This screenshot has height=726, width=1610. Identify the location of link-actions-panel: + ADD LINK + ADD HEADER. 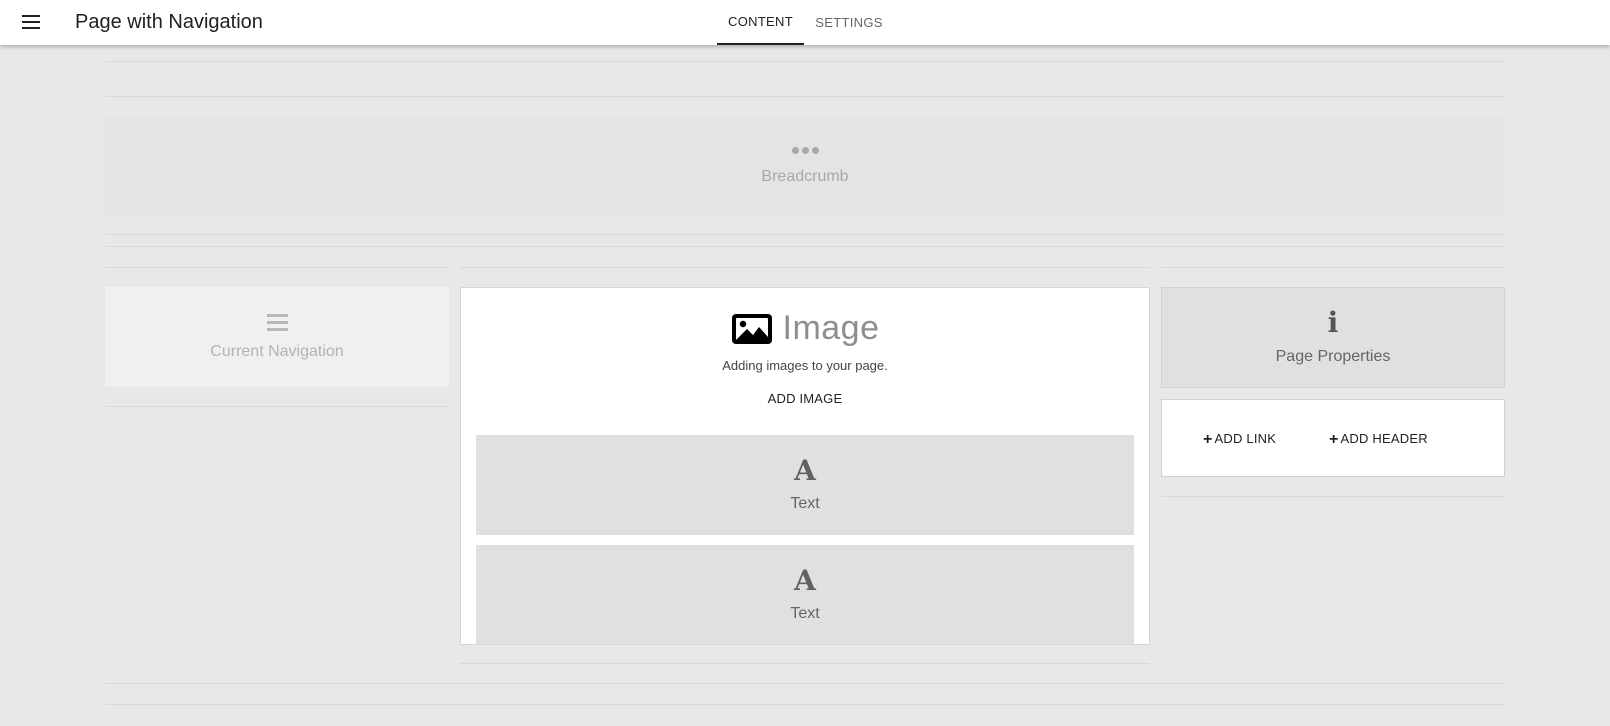
(1333, 438).